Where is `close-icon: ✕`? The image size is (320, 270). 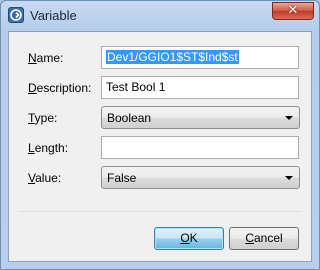
close-icon: ✕ is located at coordinates (293, 10).